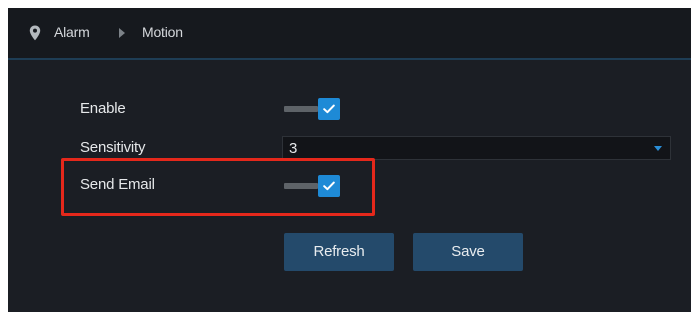 The image size is (699, 320). What do you see at coordinates (468, 252) in the screenshot?
I see `save-button: Save` at bounding box center [468, 252].